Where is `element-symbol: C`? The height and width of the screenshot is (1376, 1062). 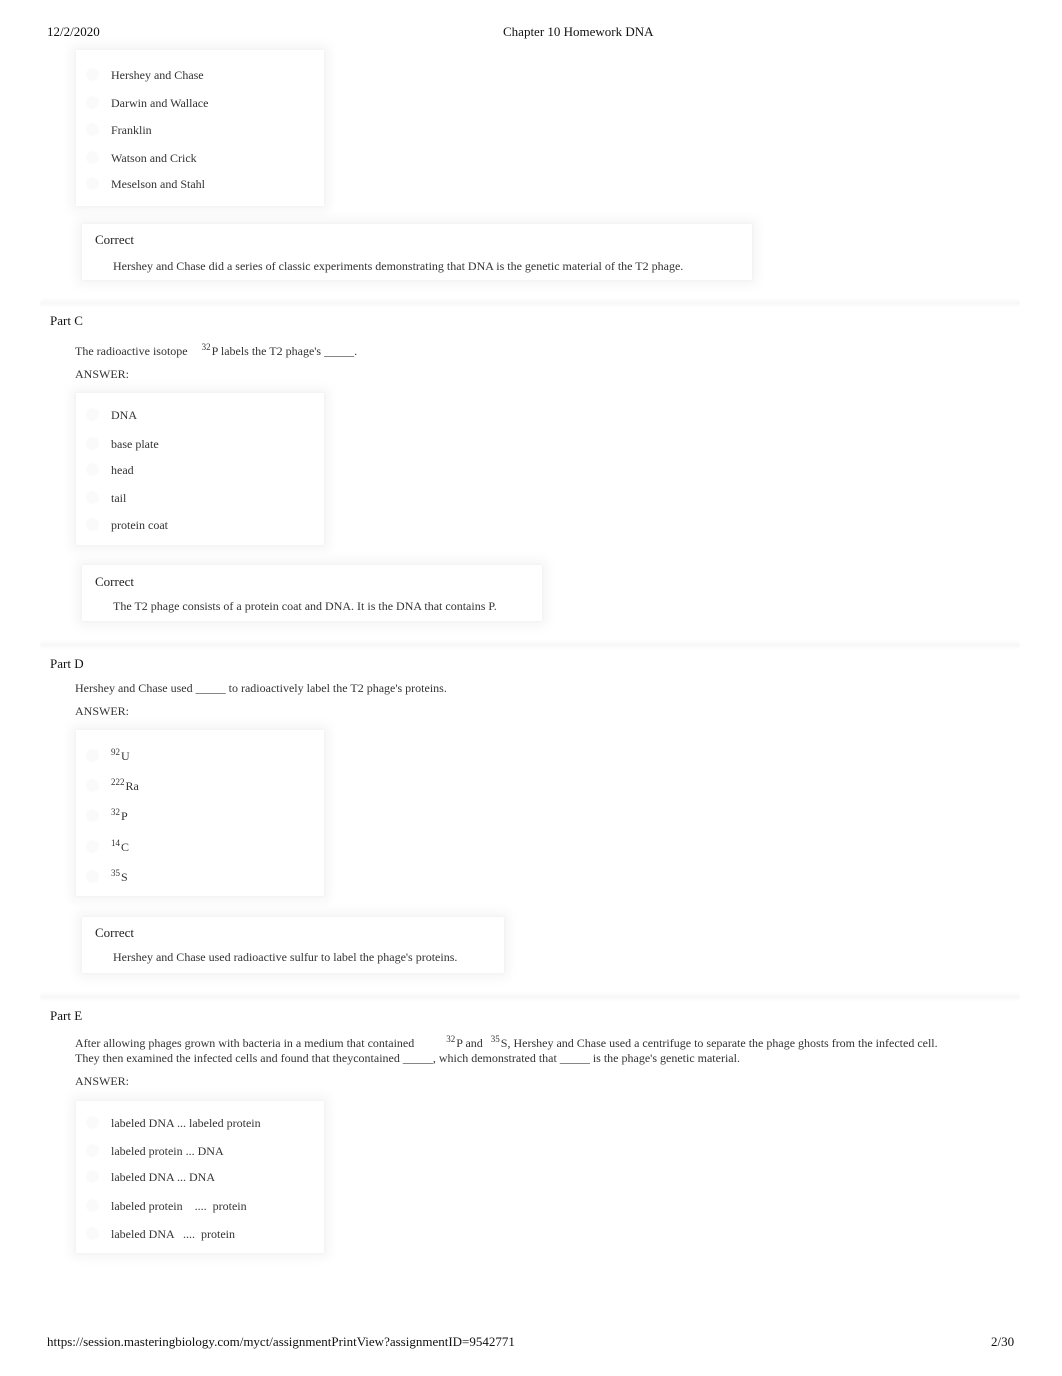 element-symbol: C is located at coordinates (125, 847).